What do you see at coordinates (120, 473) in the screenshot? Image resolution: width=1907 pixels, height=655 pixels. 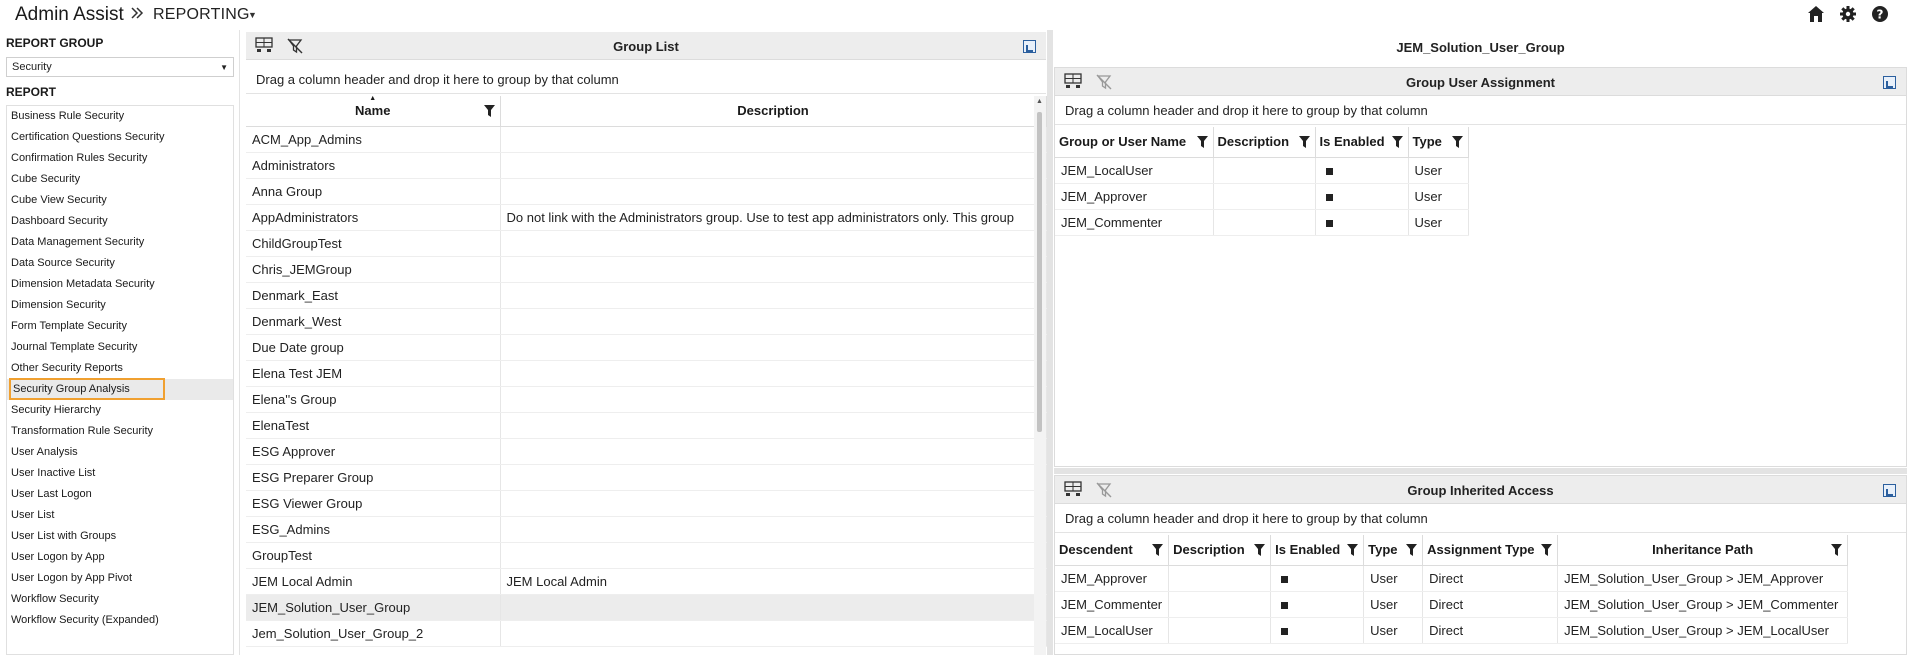 I see `report-item-user-inactive-list: User Inactive List` at bounding box center [120, 473].